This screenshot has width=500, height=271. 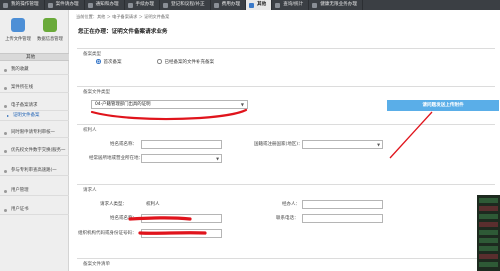 What do you see at coordinates (411, 135) in the screenshot?
I see `red-arrow-stroke` at bounding box center [411, 135].